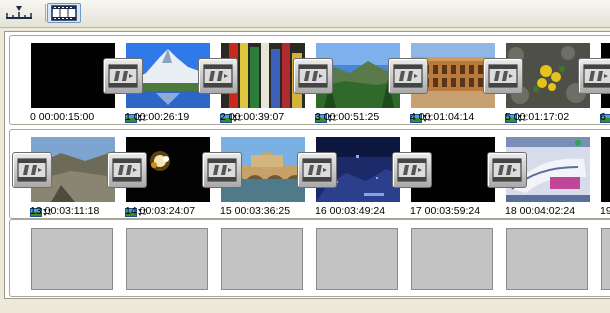  I want to click on clip-index: 0, so click(33, 117).